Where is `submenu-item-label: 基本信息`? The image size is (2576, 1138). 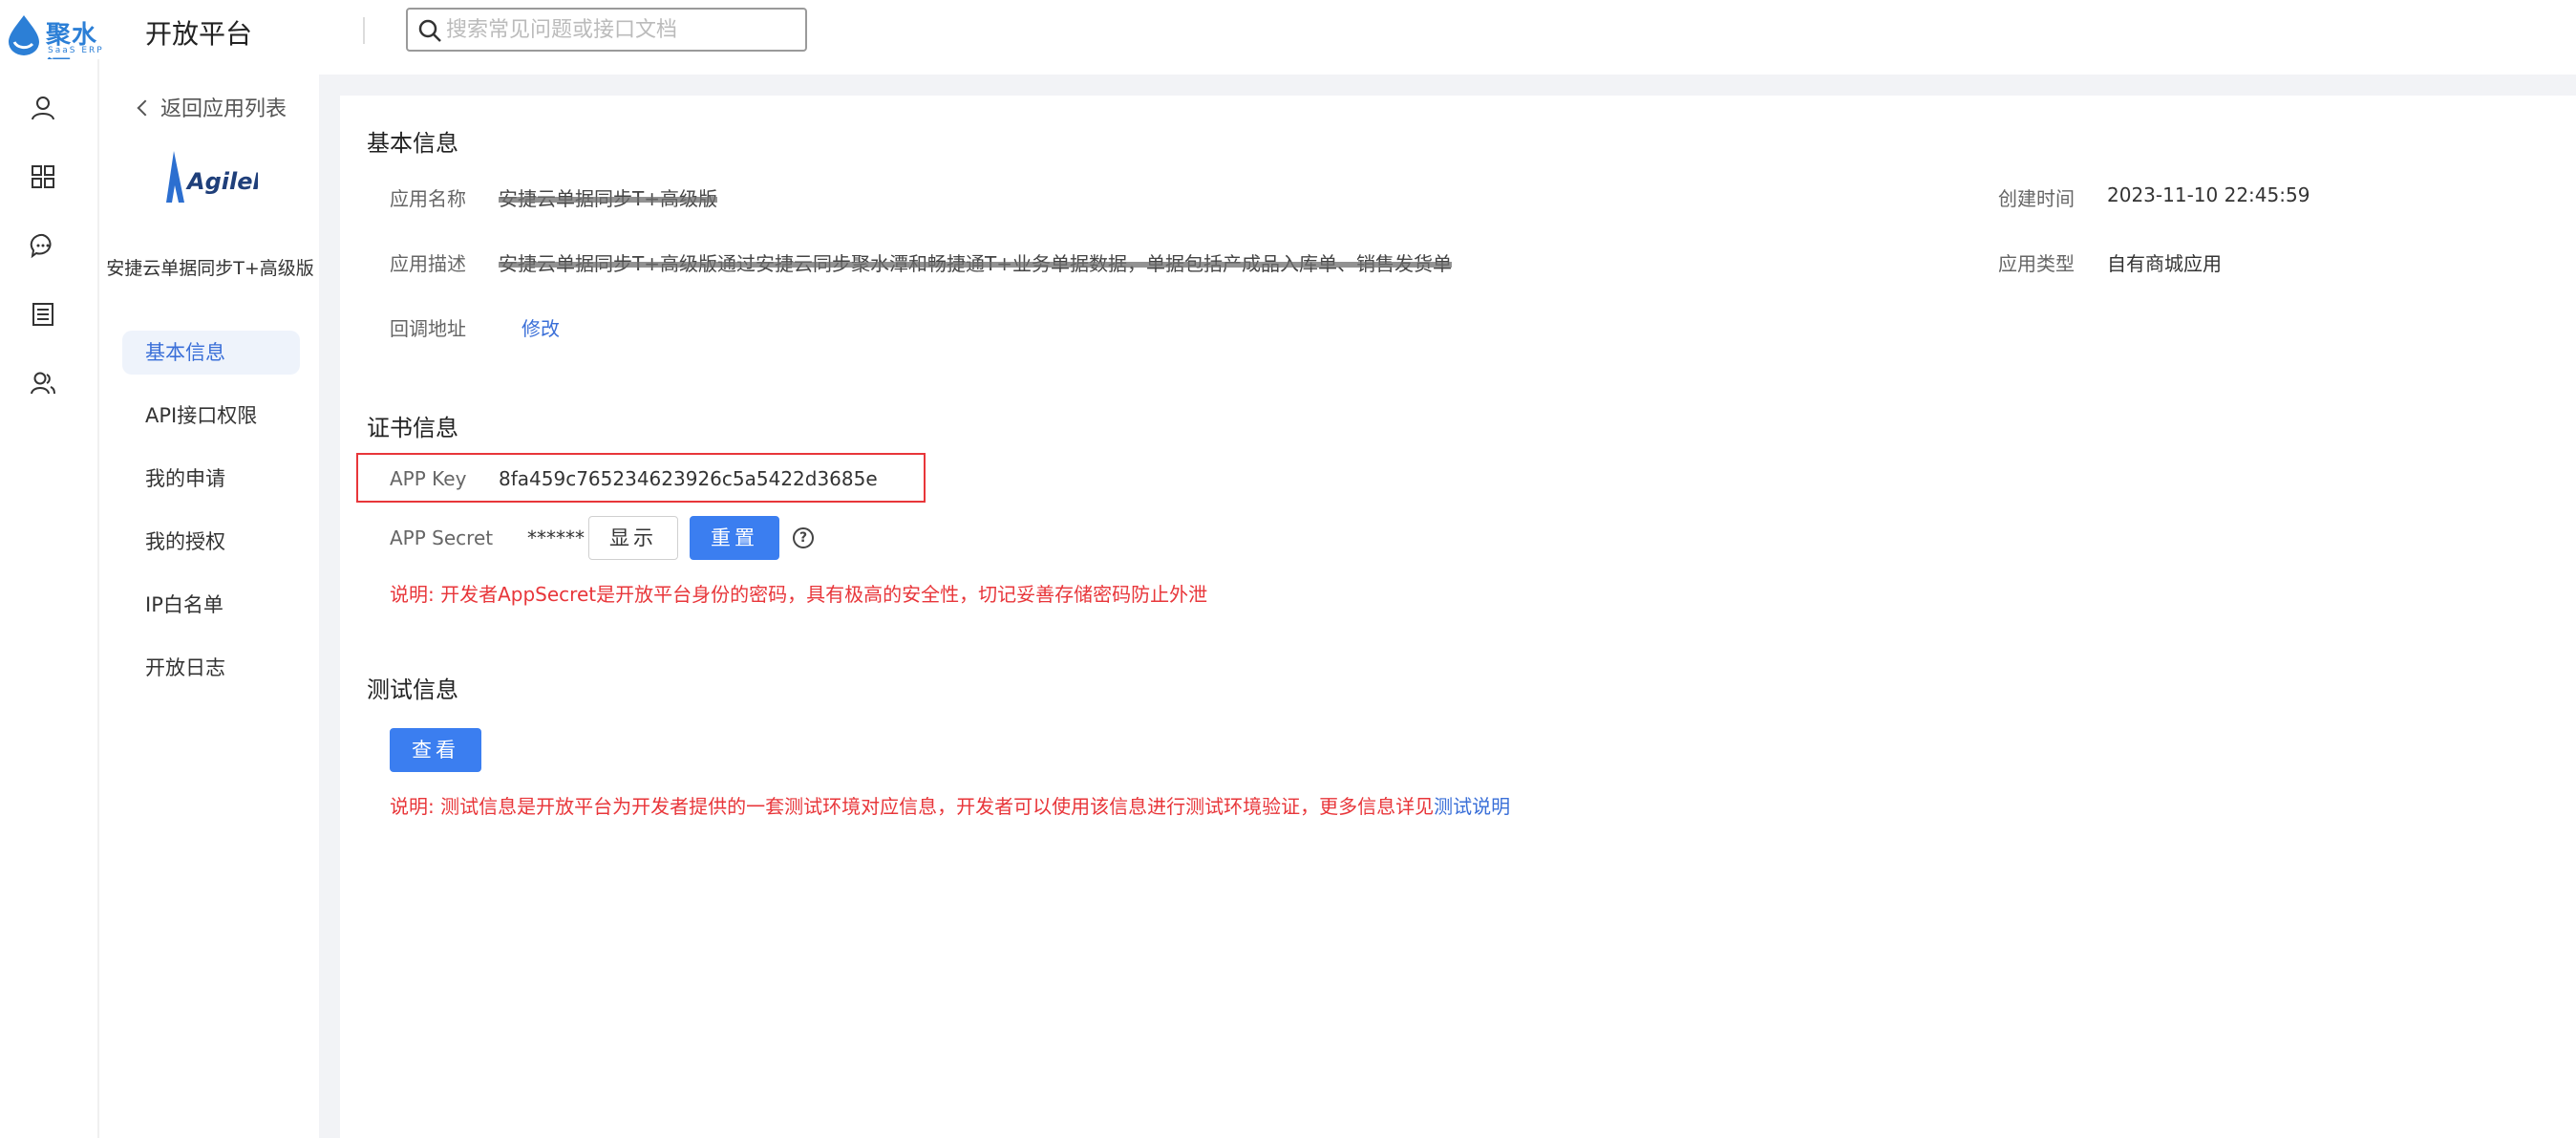 submenu-item-label: 基本信息 is located at coordinates (185, 352).